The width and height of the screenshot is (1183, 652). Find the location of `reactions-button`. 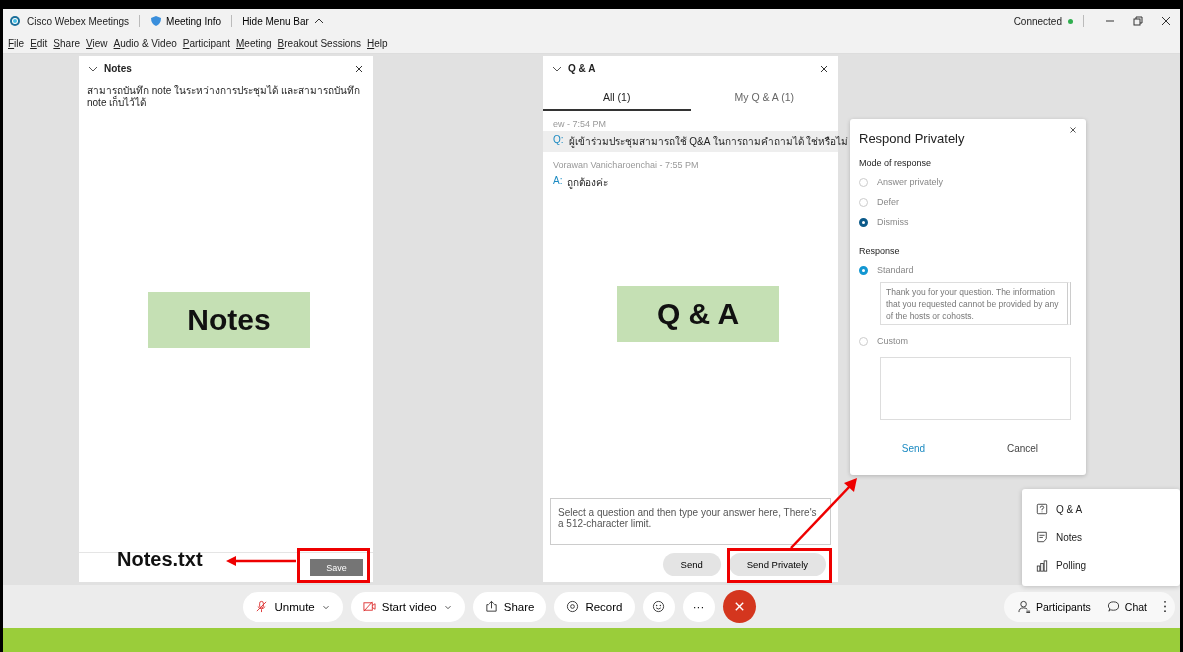

reactions-button is located at coordinates (658, 606).